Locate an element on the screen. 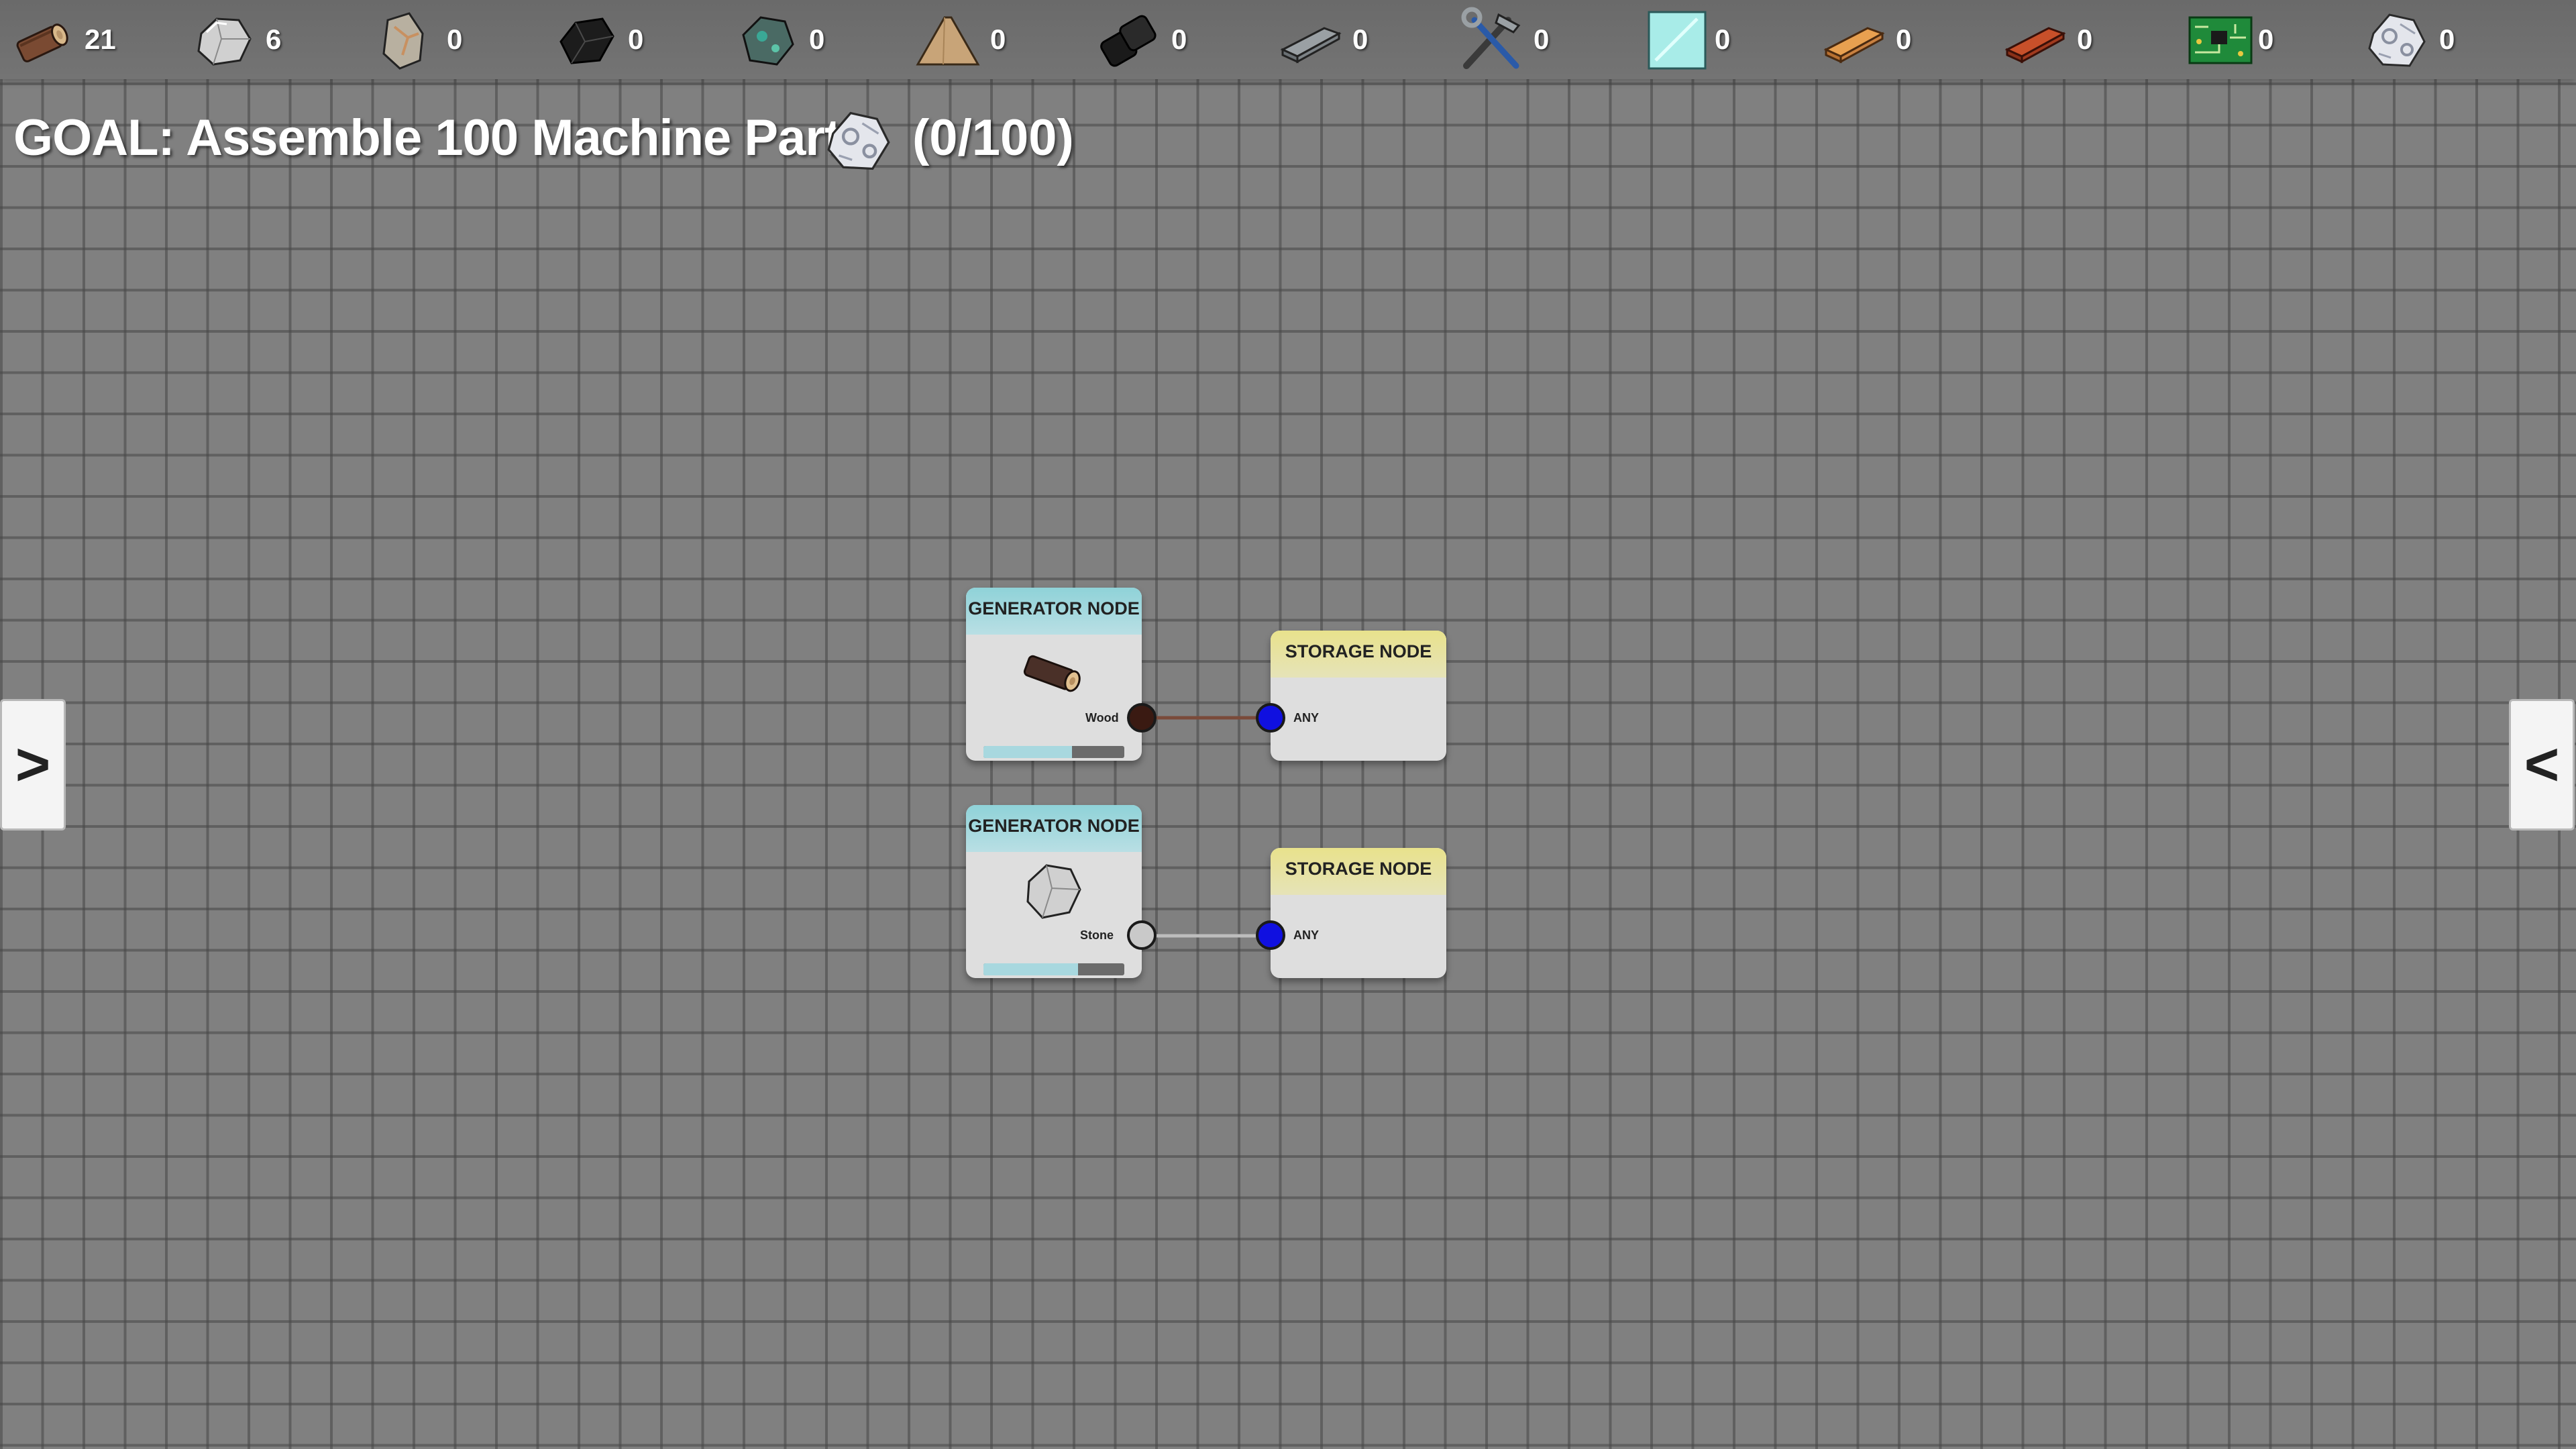 The height and width of the screenshot is (1449, 2576). output-label: Wood is located at coordinates (1102, 717).